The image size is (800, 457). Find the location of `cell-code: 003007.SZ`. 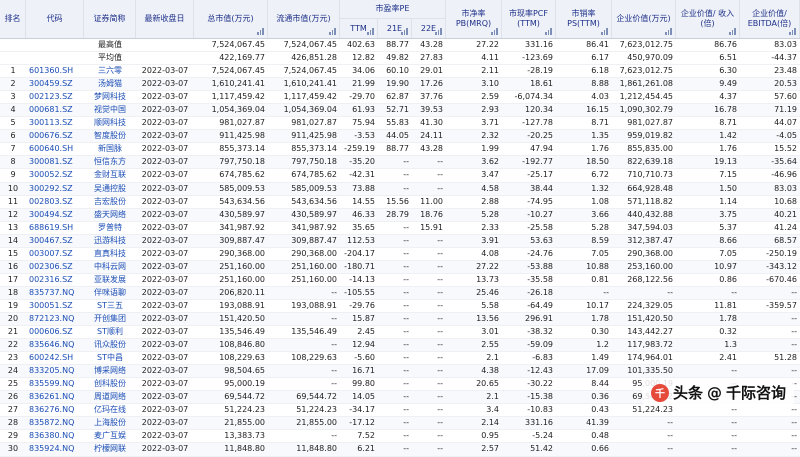

cell-code: 003007.SZ is located at coordinates (55, 254).